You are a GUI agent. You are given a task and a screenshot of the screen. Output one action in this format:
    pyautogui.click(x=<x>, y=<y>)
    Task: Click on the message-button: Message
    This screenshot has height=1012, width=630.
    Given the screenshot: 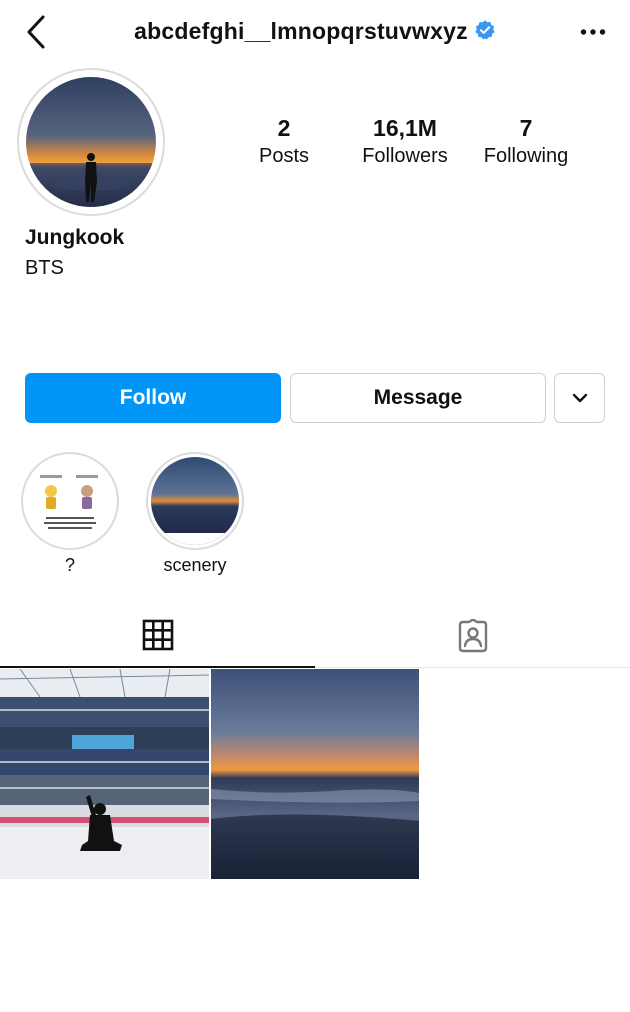 What is the action you would take?
    pyautogui.click(x=418, y=398)
    